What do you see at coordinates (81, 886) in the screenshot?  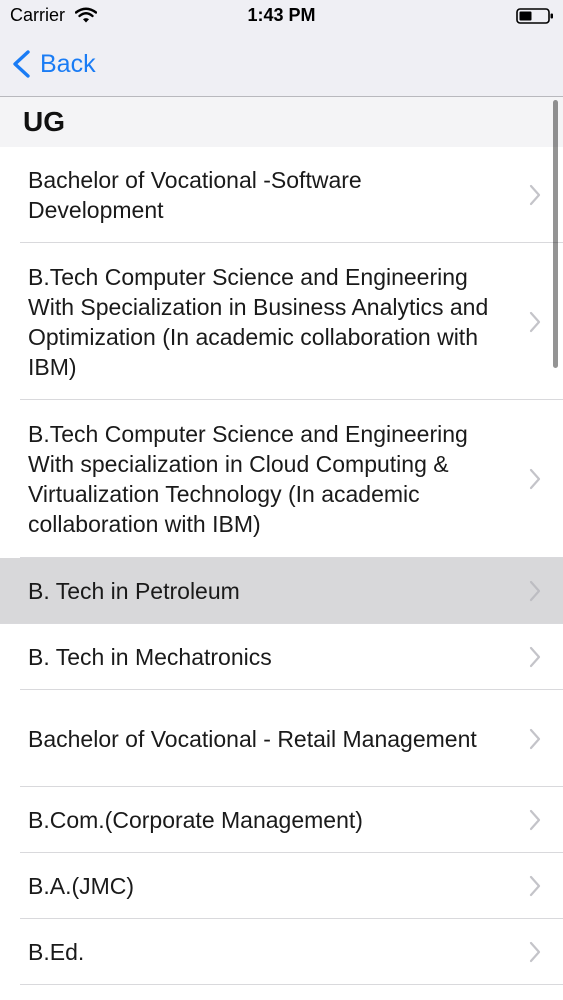 I see `list-item-label: B.A.(JMC)` at bounding box center [81, 886].